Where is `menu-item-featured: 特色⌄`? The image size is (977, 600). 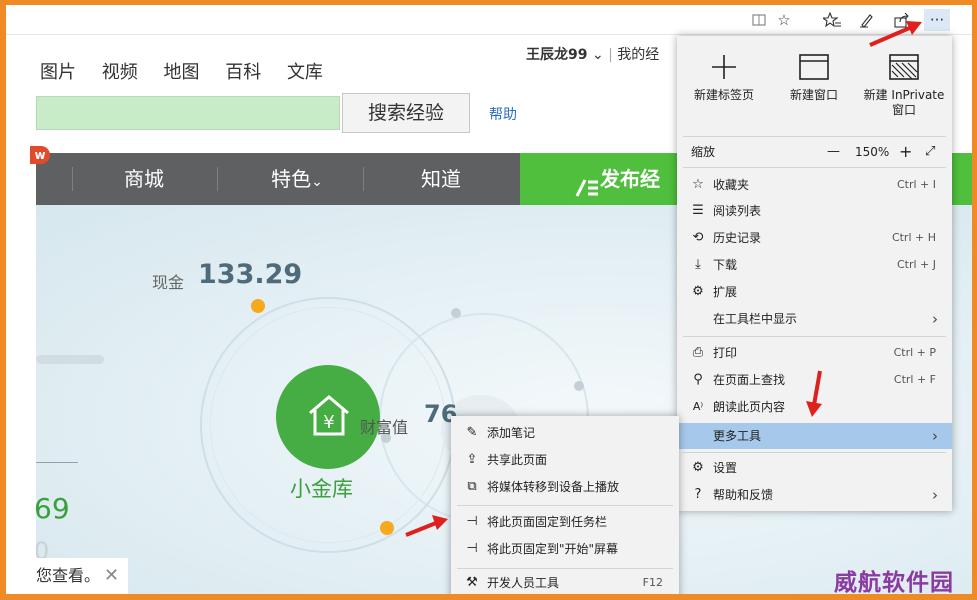
menu-item-featured: 特色⌄ is located at coordinates (297, 179).